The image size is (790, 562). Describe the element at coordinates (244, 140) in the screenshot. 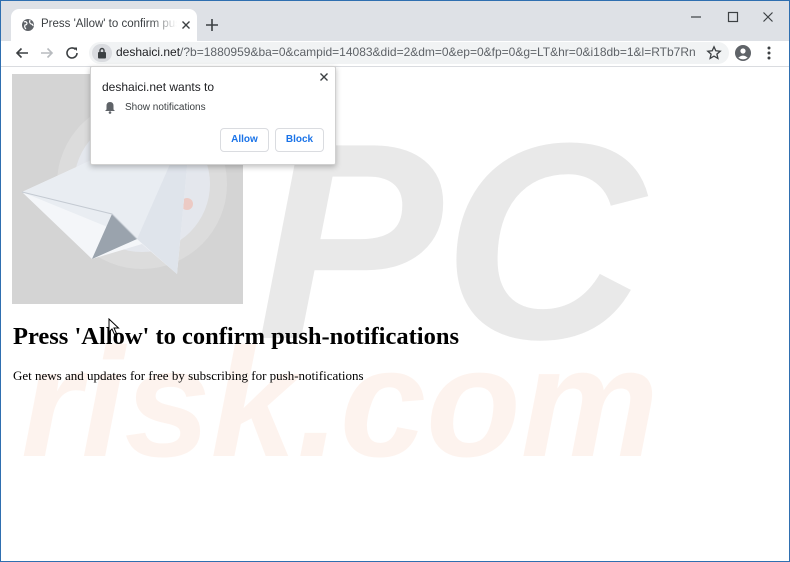

I see `allow-button: Allow` at that location.